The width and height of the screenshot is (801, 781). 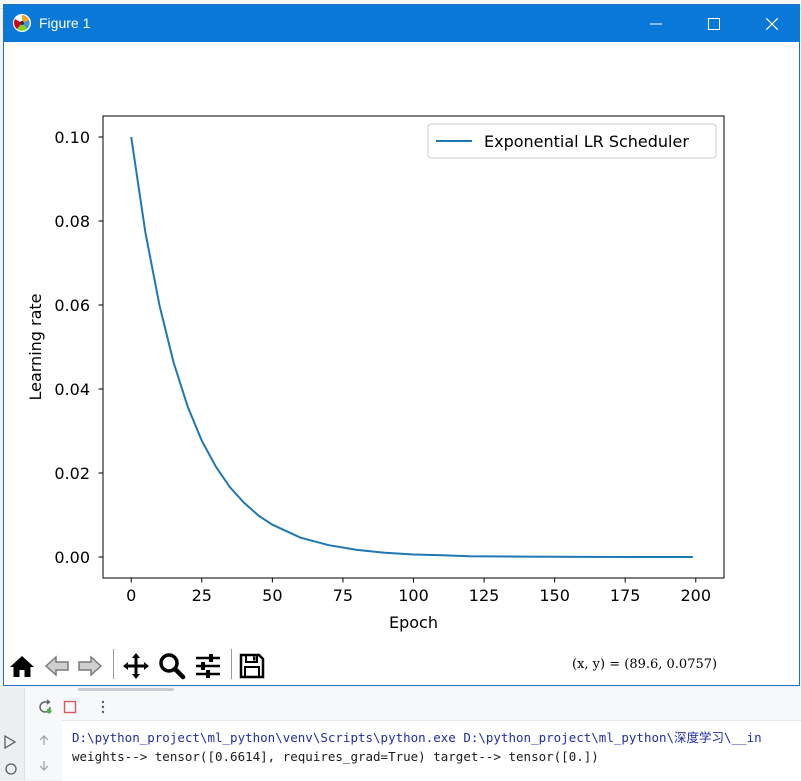 I want to click on forward-icon, so click(x=90, y=666).